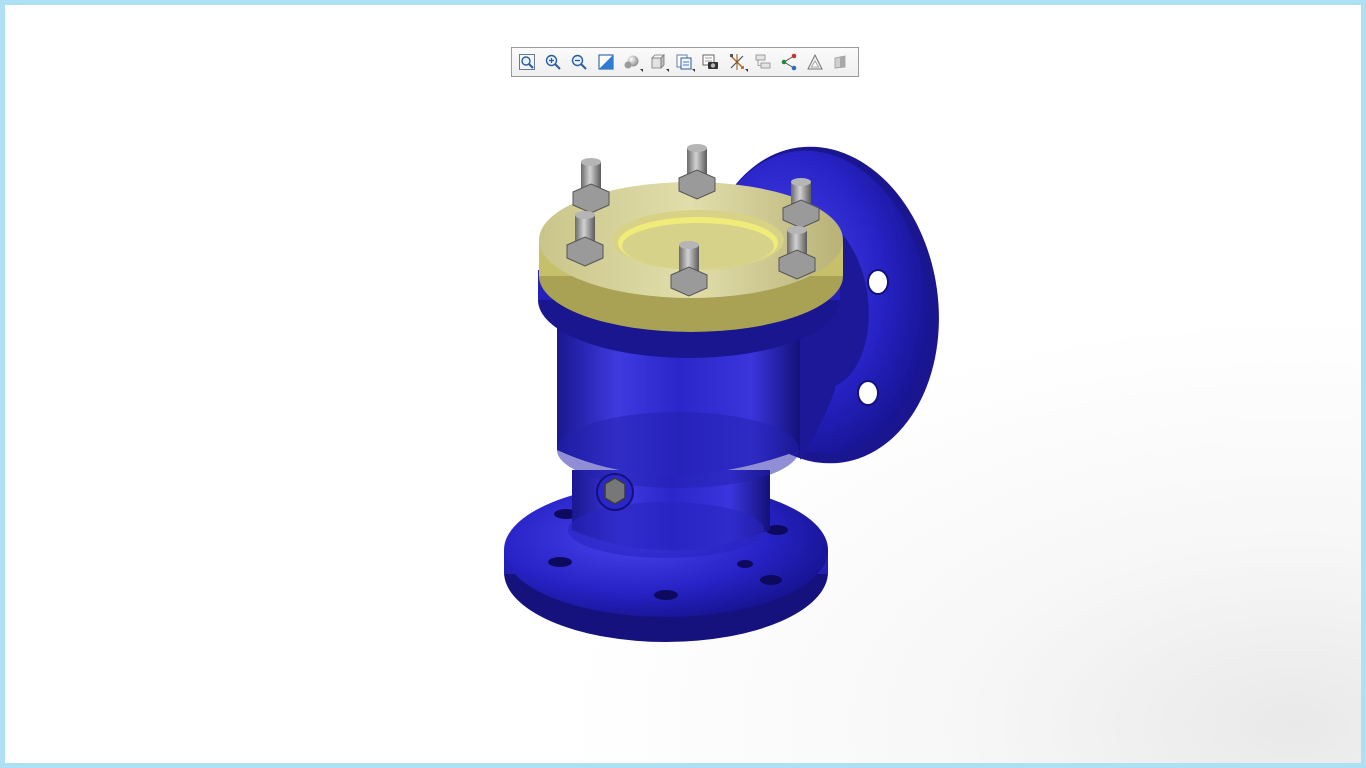 This screenshot has width=1366, height=768. I want to click on snapshot-button, so click(710, 62).